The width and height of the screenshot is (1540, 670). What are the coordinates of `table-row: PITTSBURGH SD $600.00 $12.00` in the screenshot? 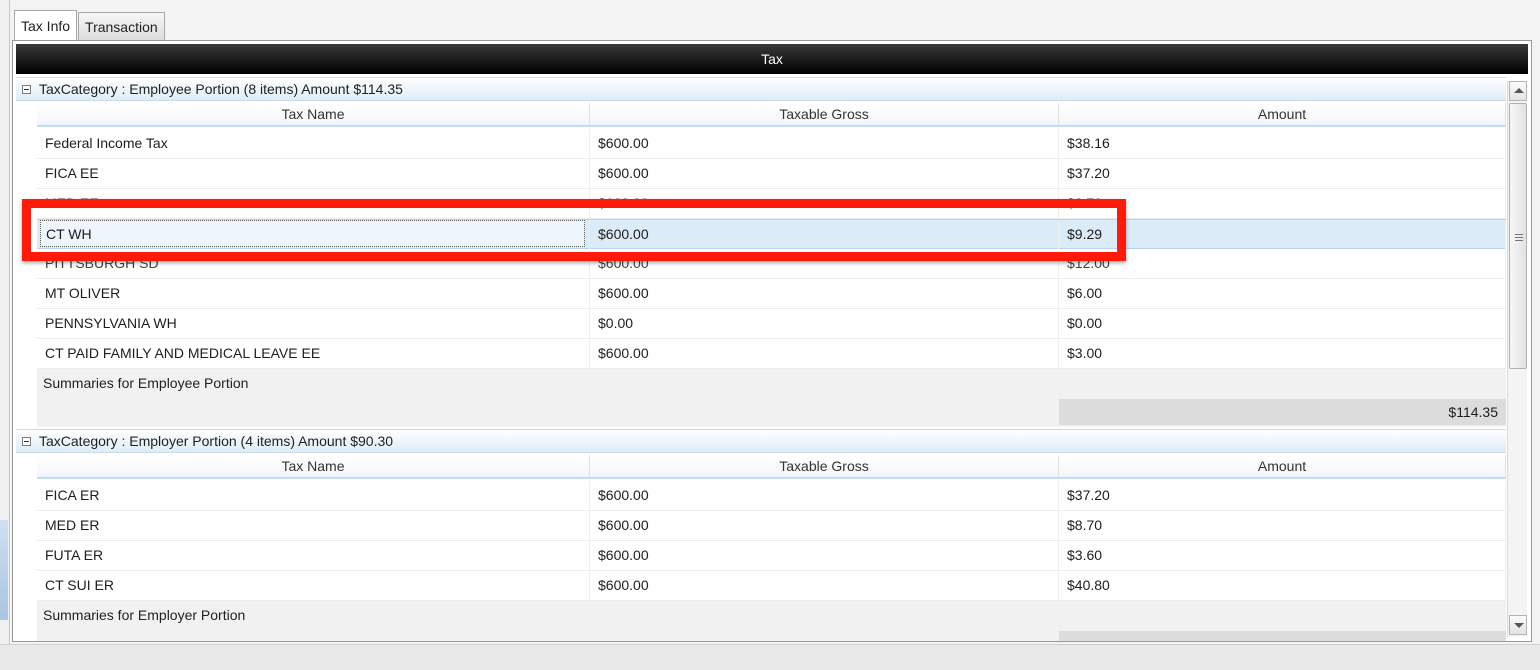 It's located at (771, 264).